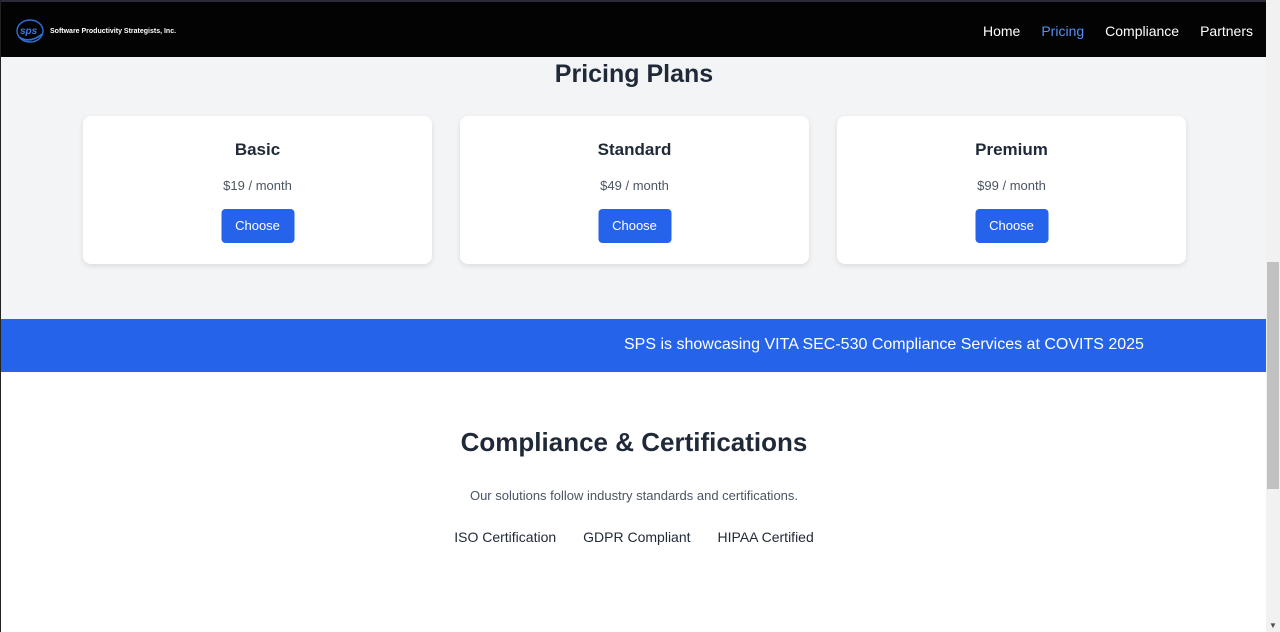  Describe the element at coordinates (1001, 31) in the screenshot. I see `nav-link-home: Home` at that location.